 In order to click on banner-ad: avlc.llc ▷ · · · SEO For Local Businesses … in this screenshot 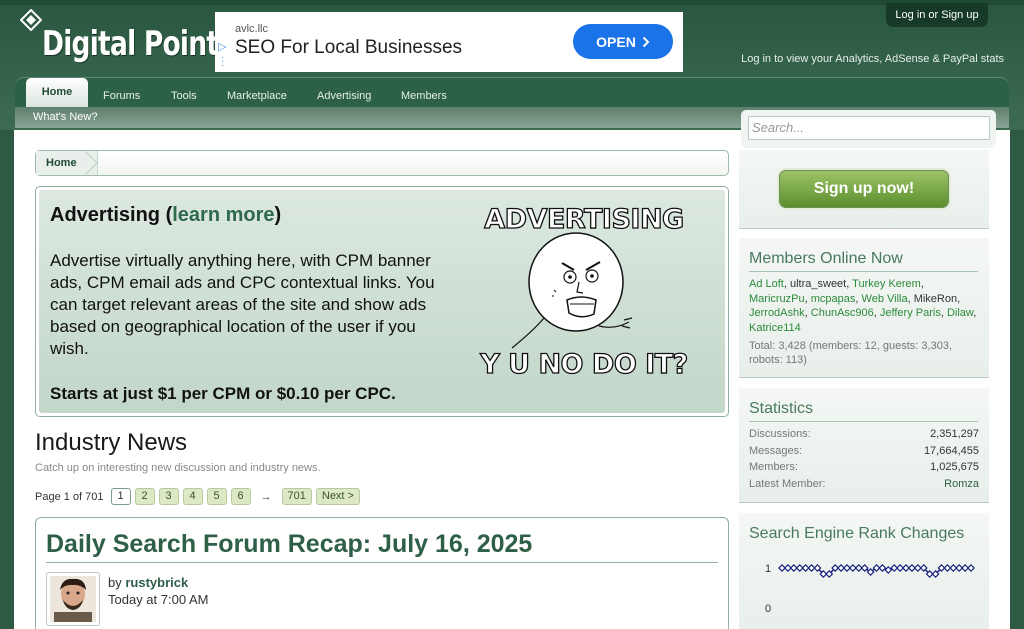, I will do `click(449, 42)`.